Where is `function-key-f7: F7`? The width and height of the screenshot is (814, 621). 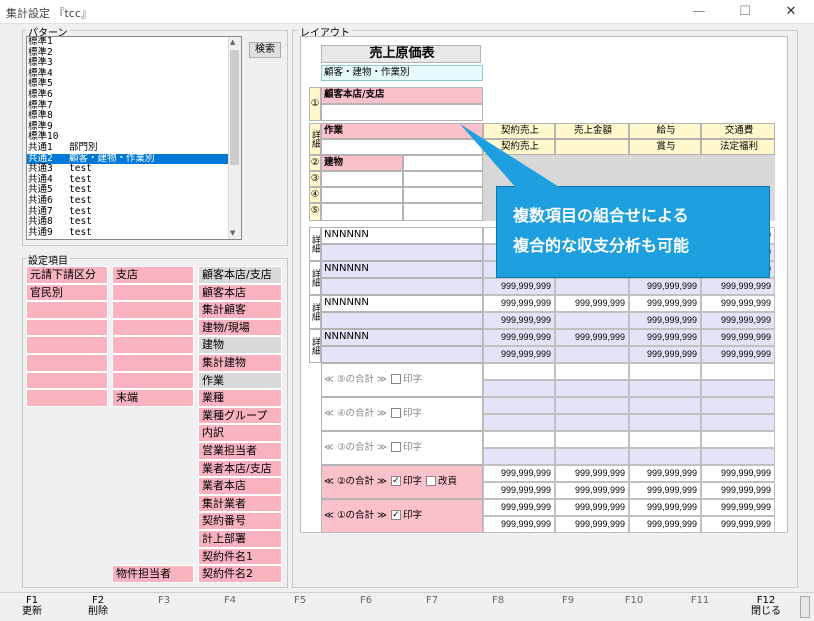
function-key-f7: F7 is located at coordinates (432, 600).